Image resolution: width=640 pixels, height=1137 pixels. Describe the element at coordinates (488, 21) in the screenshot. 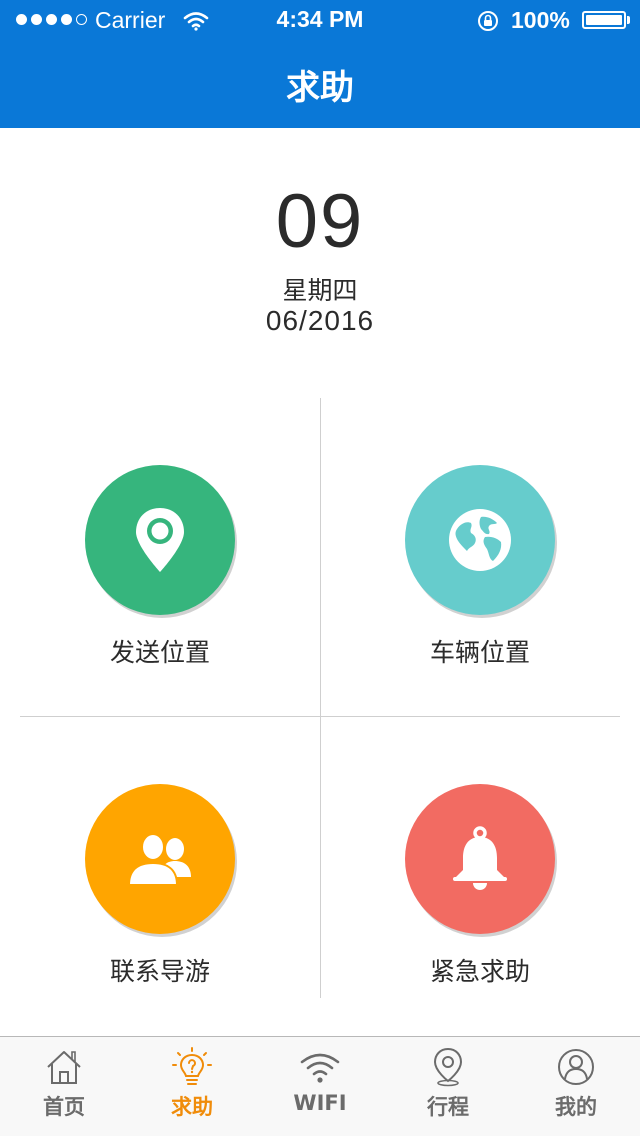

I see `rotation-lock-icon` at that location.